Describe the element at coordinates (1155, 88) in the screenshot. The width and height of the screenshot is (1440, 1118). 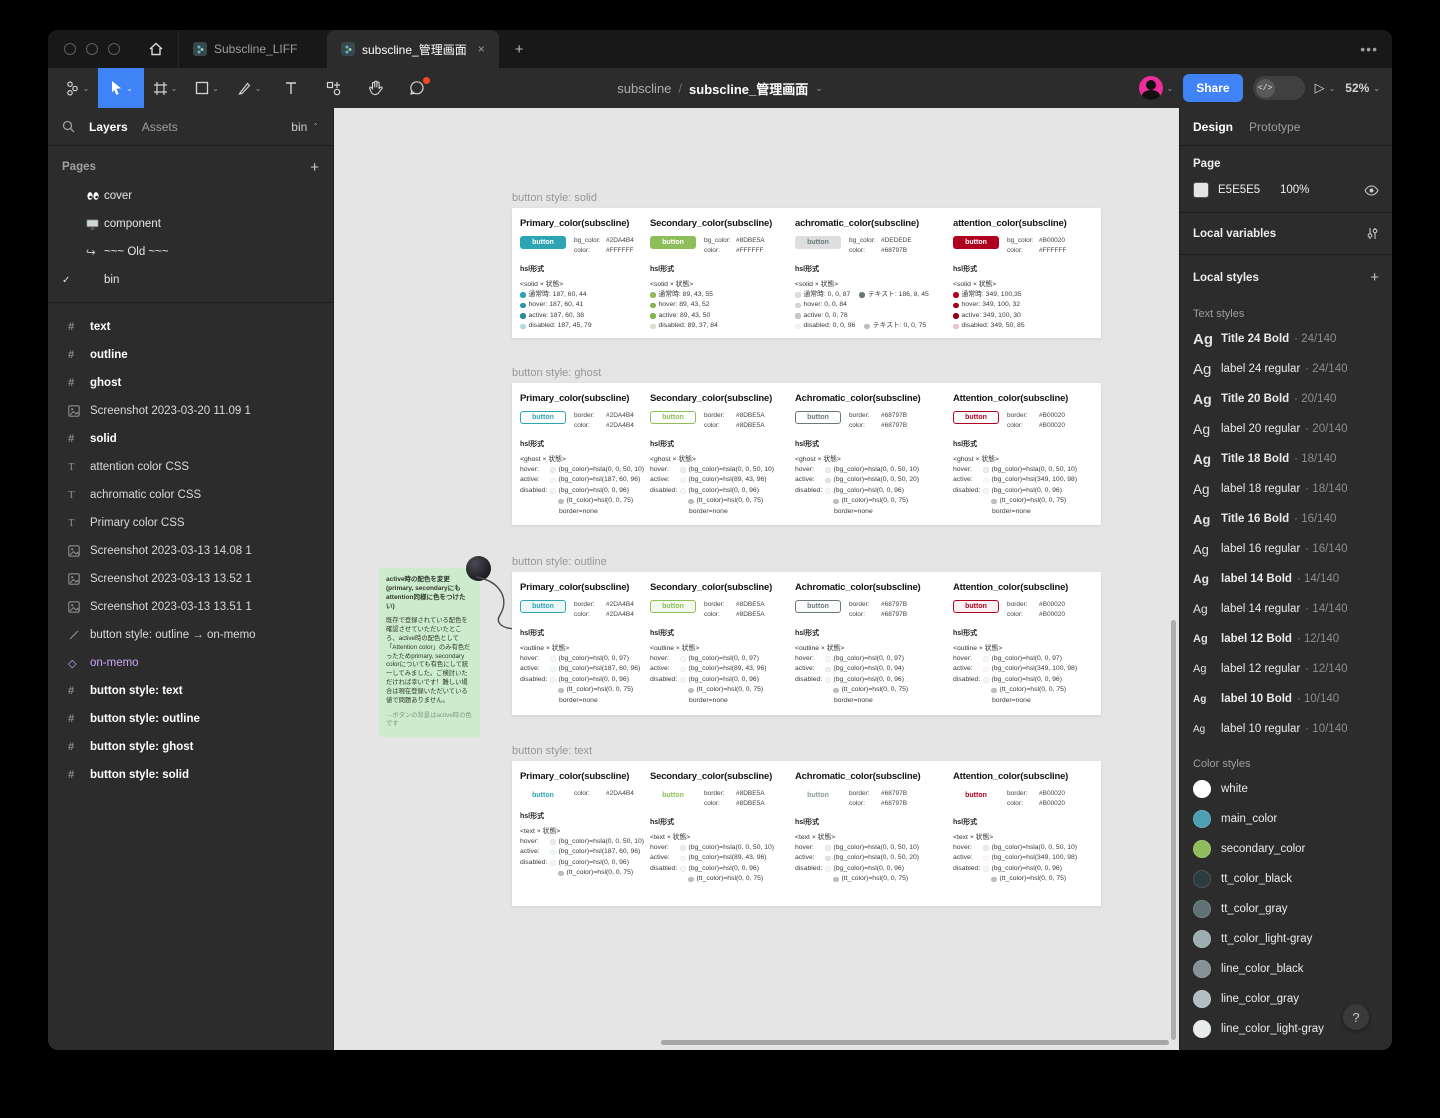
I see `account-menu: ⌄` at that location.